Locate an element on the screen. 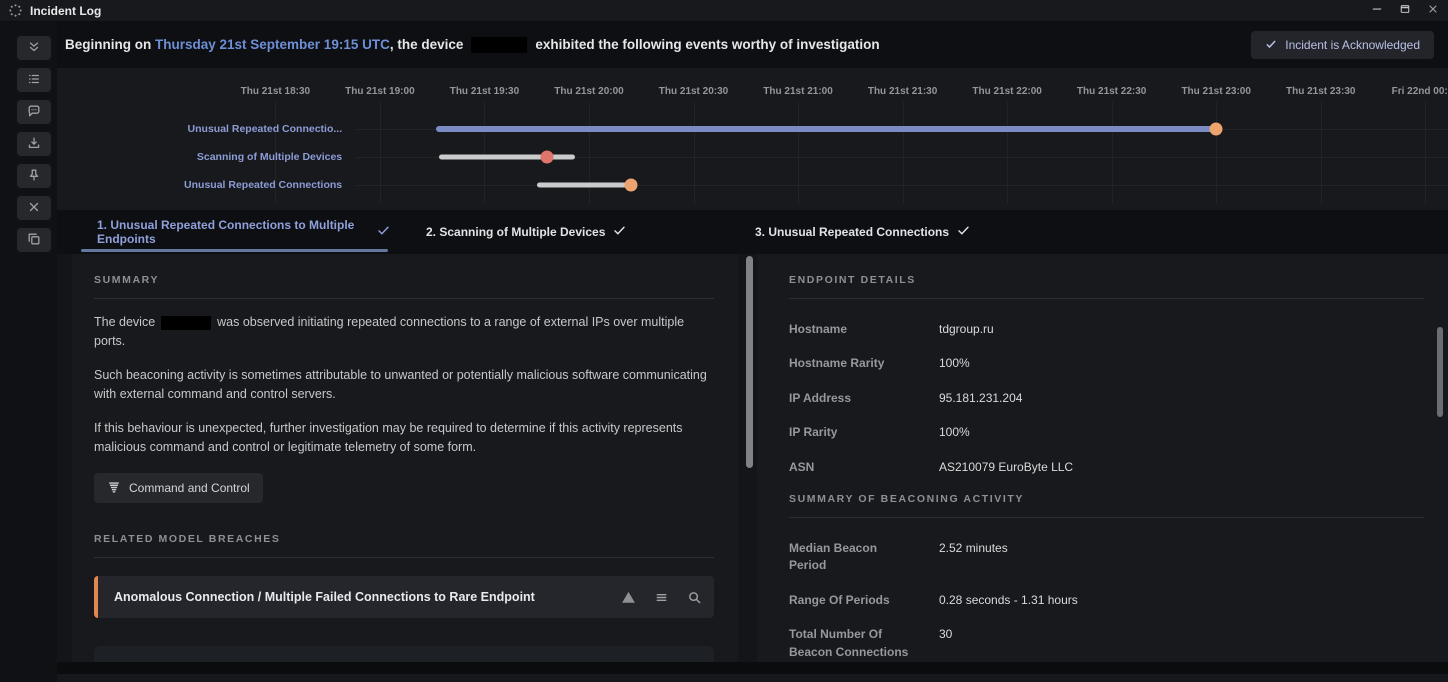 Image resolution: width=1448 pixels, height=682 pixels. toolbar-pin-button is located at coordinates (34, 176).